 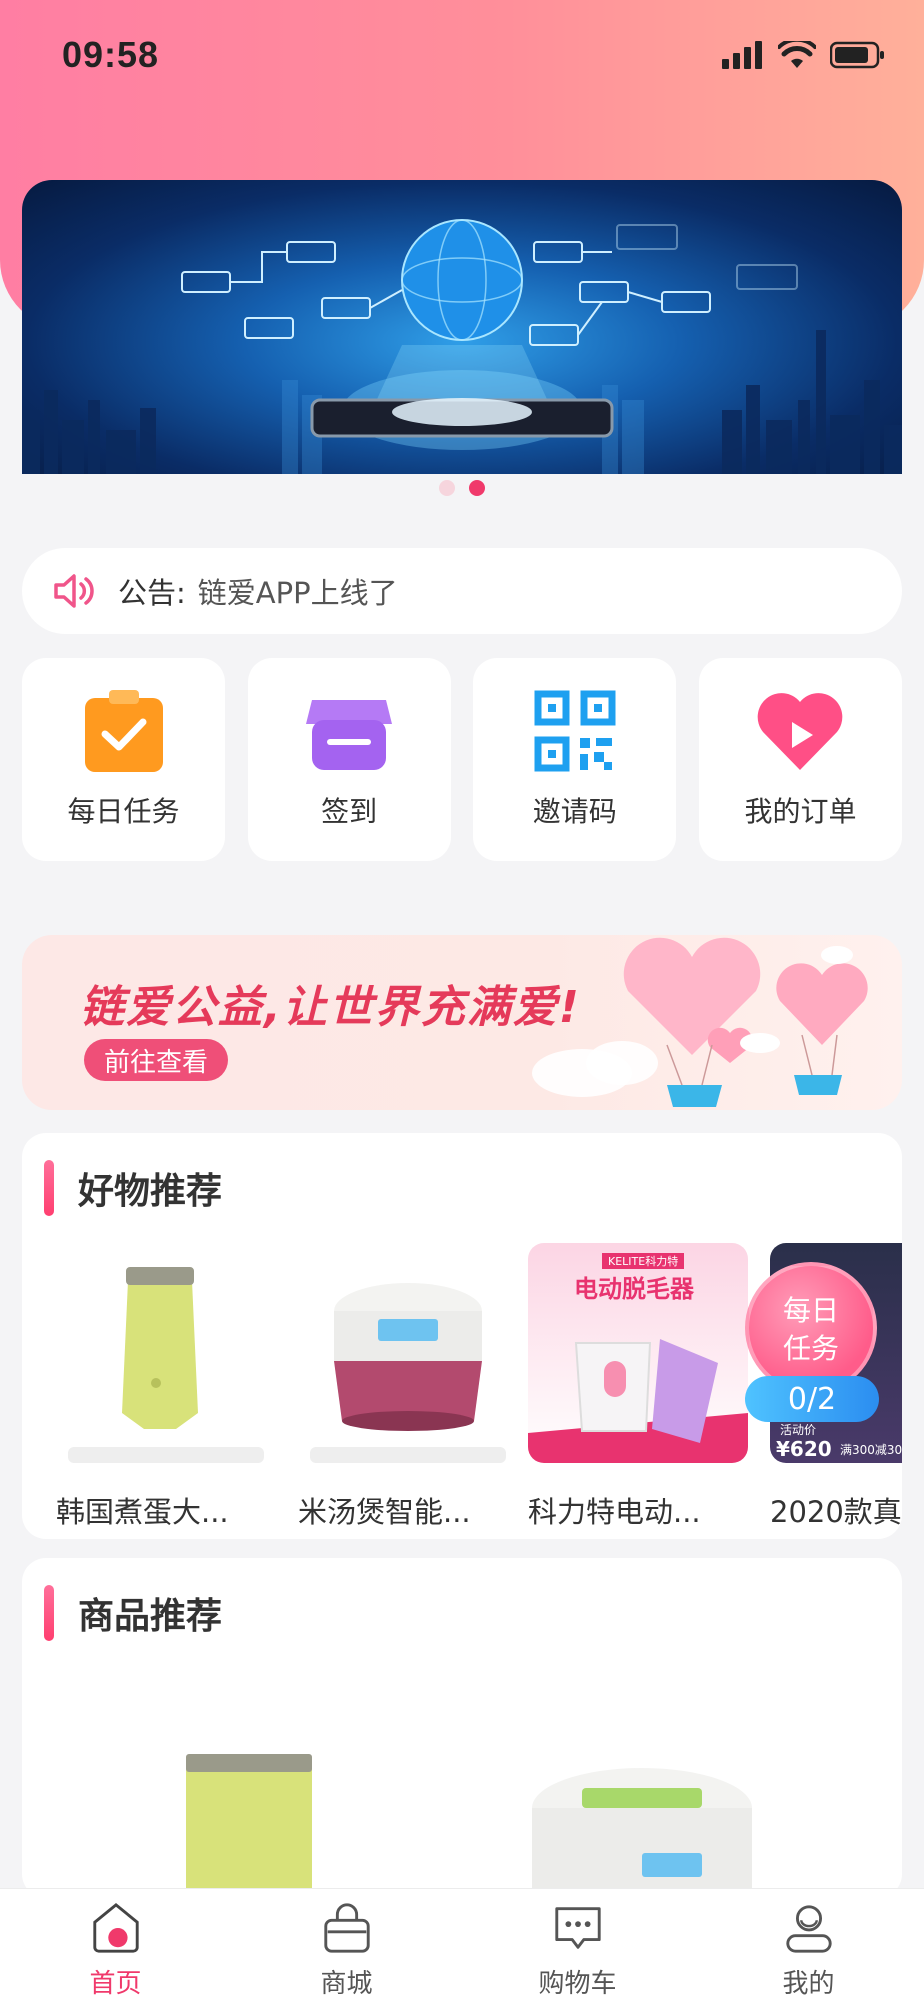 What do you see at coordinates (462, 759) in the screenshot?
I see `quick-actions: 每日任务 签到 邀请码 我的订单` at bounding box center [462, 759].